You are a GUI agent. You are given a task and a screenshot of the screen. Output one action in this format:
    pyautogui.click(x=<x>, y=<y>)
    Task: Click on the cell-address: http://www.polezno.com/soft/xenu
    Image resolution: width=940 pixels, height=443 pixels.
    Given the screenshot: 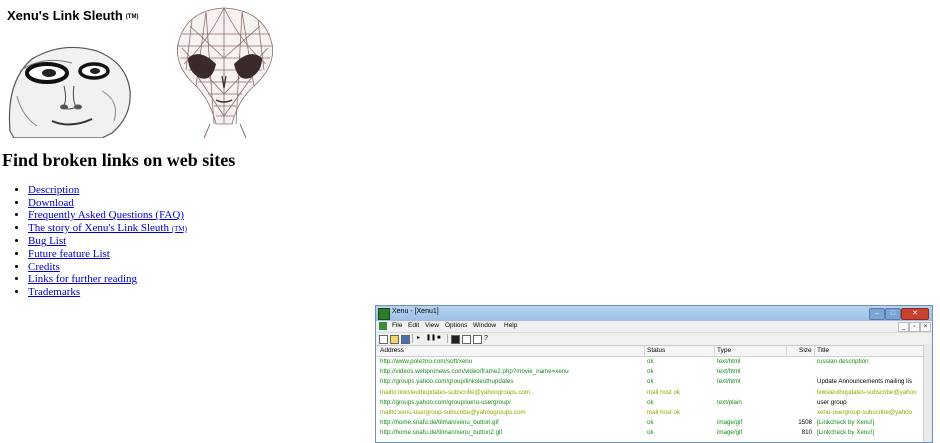 What is the action you would take?
    pyautogui.click(x=426, y=361)
    